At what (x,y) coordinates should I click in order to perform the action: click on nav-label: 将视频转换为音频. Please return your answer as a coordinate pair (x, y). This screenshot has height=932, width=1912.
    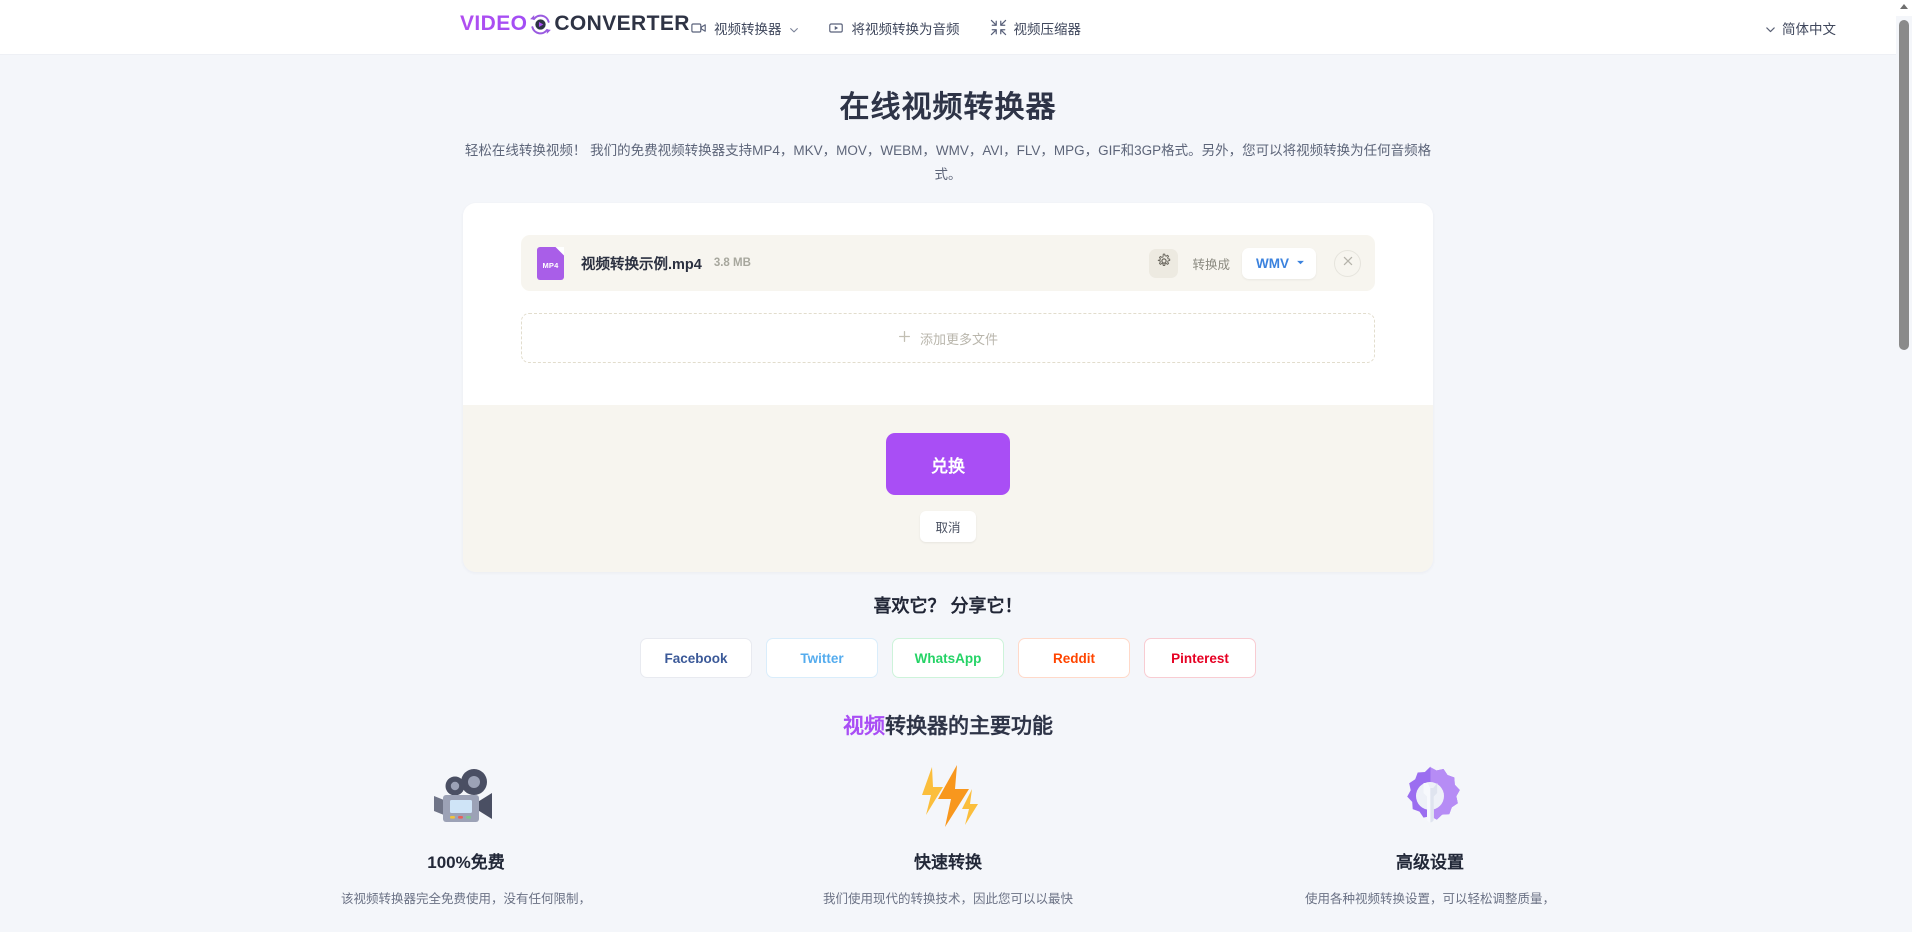
    Looking at the image, I should click on (905, 29).